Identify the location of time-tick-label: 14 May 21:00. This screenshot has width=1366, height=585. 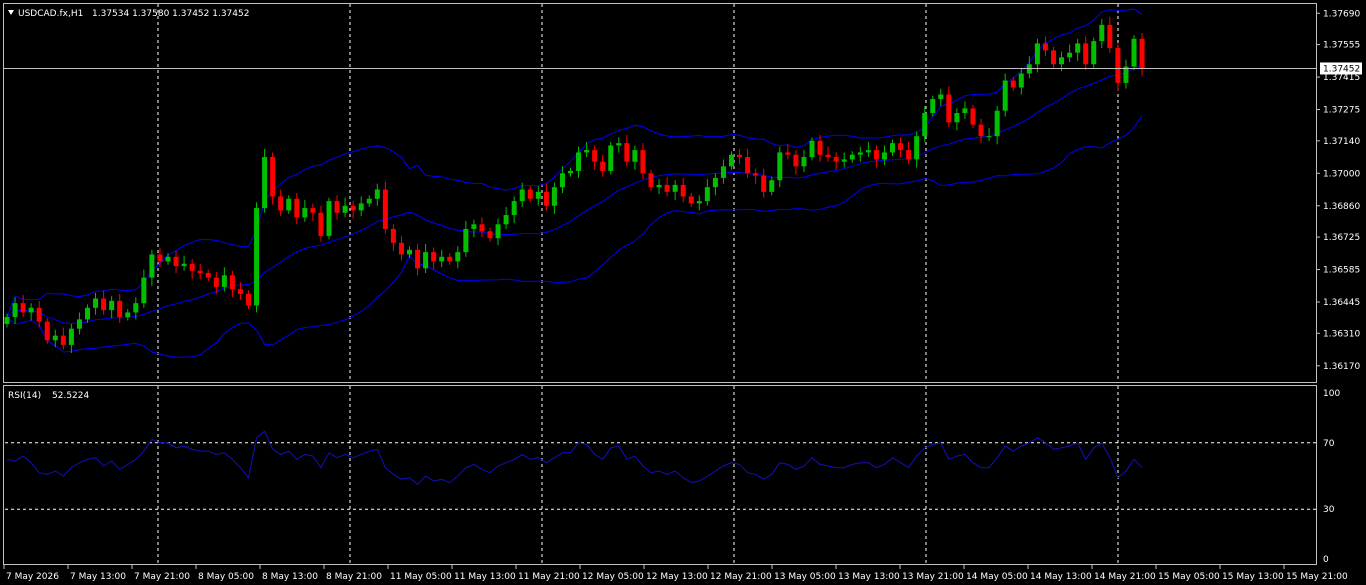
(1125, 577).